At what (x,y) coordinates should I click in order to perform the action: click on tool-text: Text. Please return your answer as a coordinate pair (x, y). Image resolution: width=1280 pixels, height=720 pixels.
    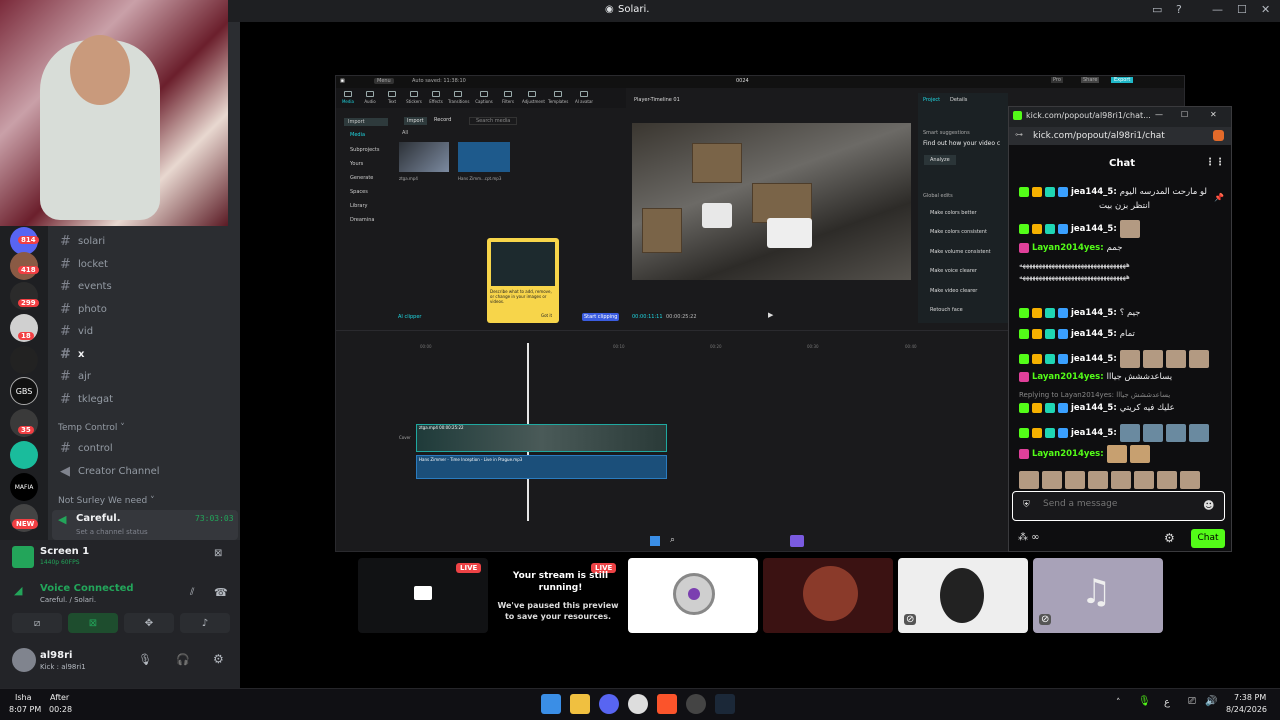
    Looking at the image, I should click on (392, 97).